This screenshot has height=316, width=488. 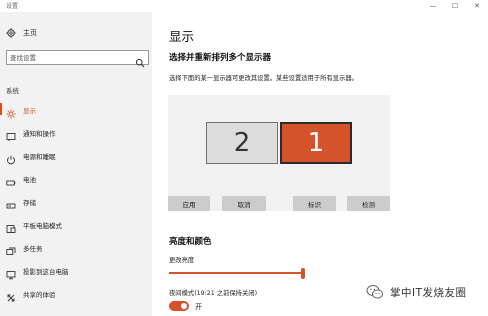 I want to click on close-button: ✕, so click(x=477, y=6).